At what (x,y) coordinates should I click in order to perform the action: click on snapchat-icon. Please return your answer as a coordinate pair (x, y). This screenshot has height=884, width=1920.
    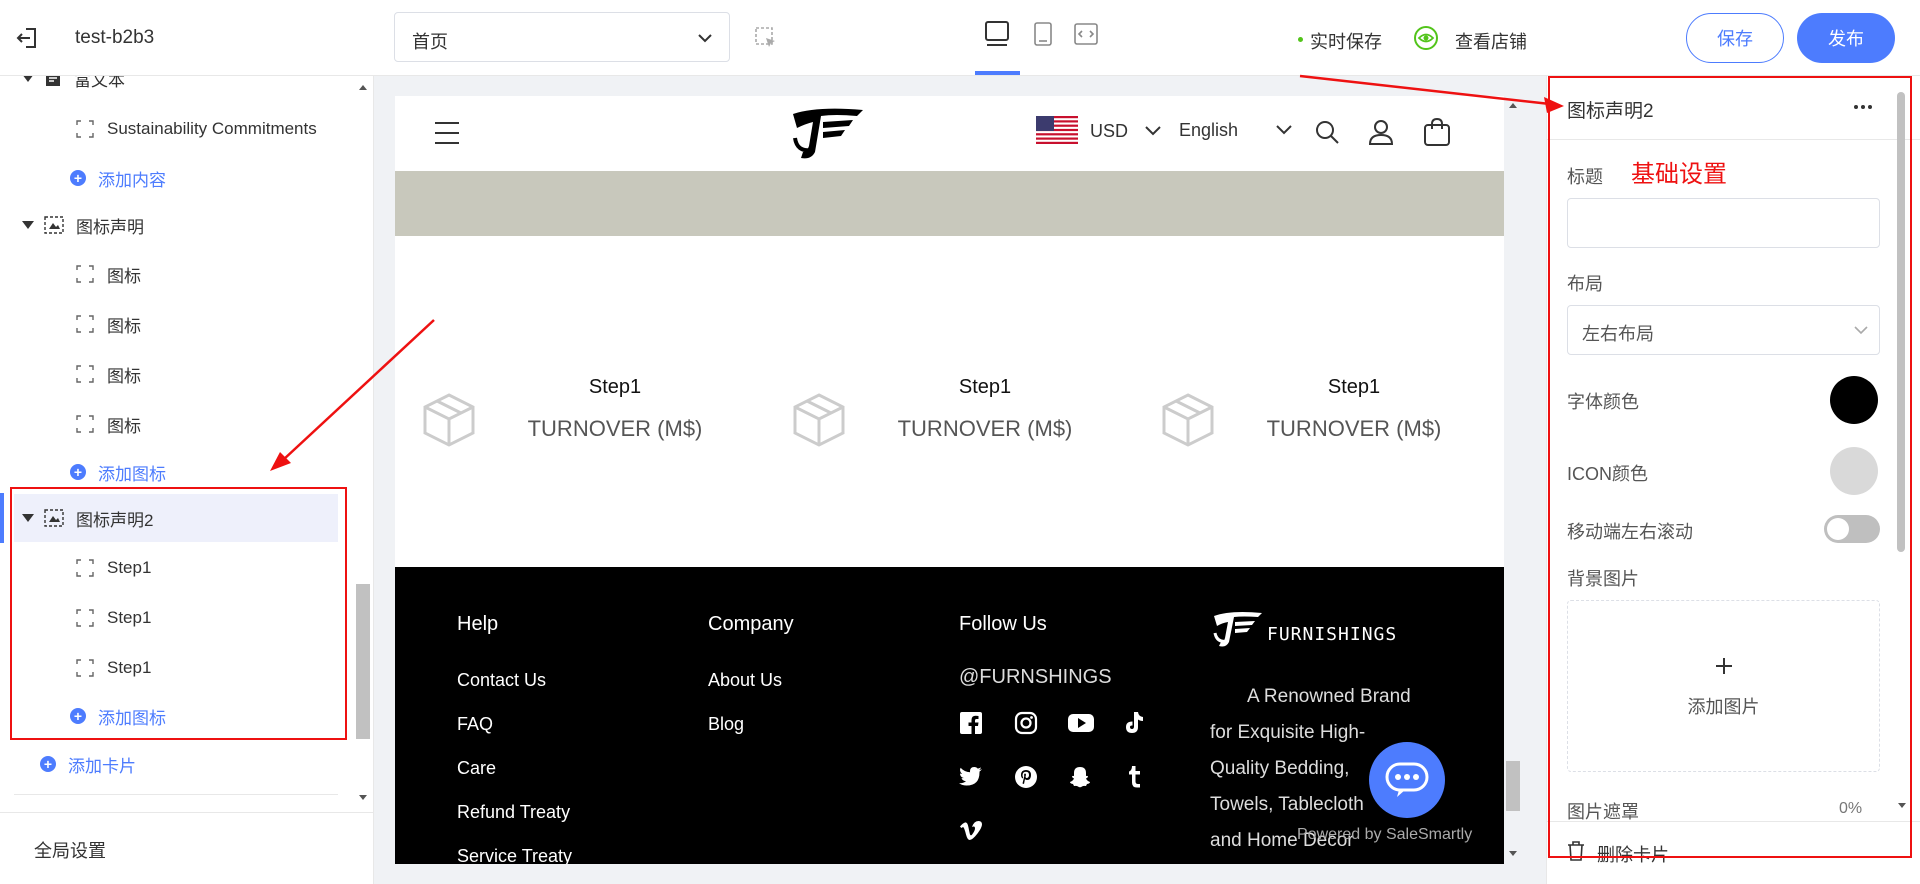
    Looking at the image, I should click on (1080, 777).